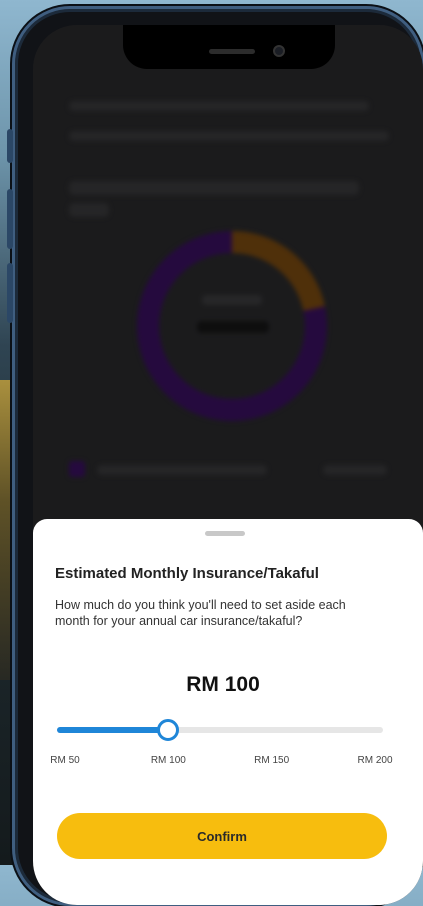  Describe the element at coordinates (10, 293) in the screenshot. I see `volume-down-button` at that location.